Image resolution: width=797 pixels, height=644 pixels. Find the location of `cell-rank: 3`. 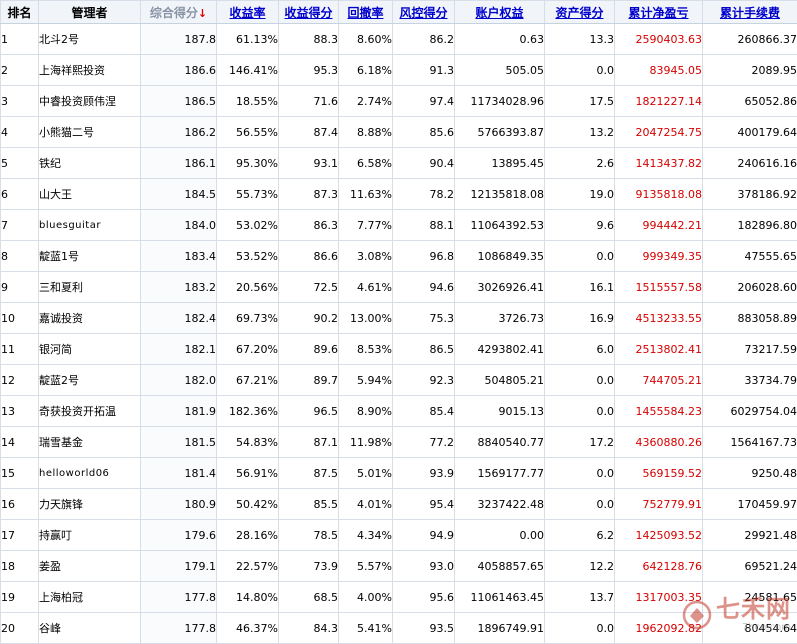

cell-rank: 3 is located at coordinates (20, 101).